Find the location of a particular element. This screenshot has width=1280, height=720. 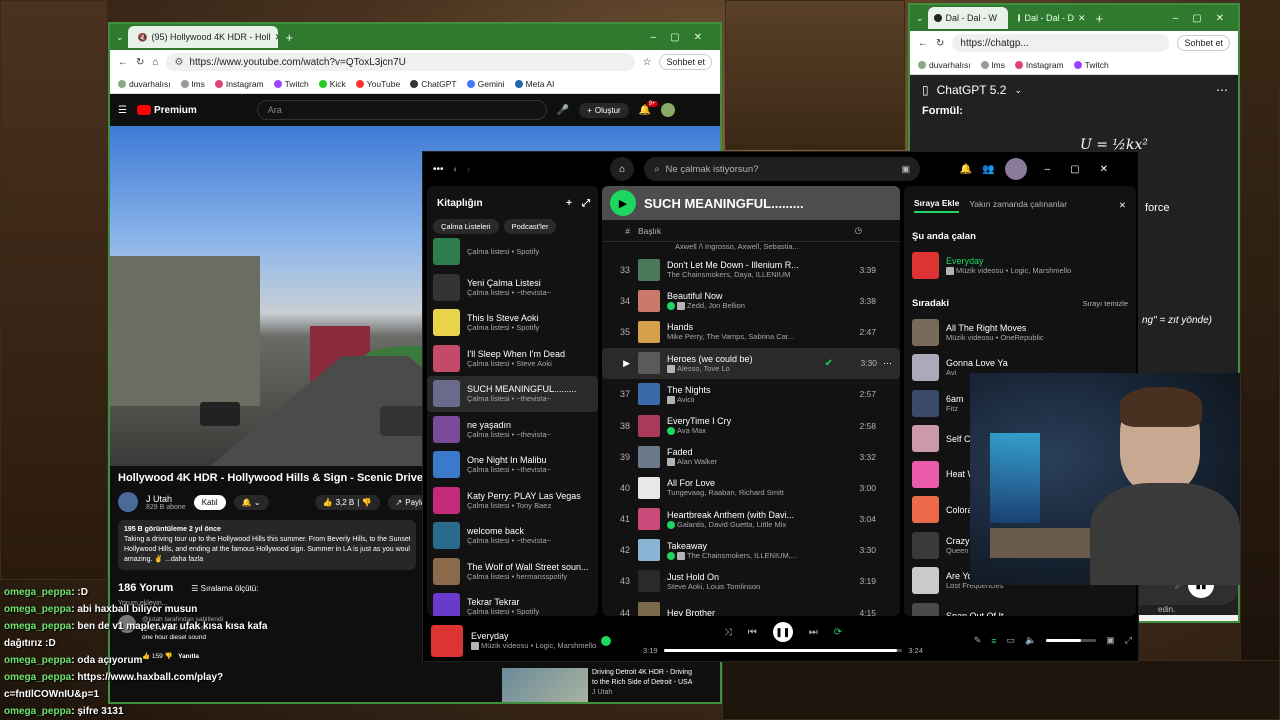

notifications-icon: 🔔 is located at coordinates (966, 169).